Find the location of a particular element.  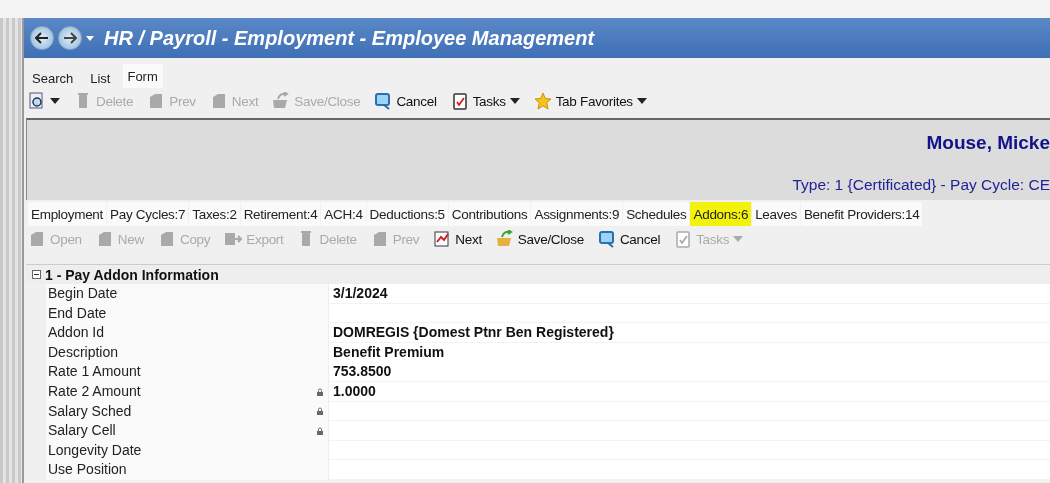

employee-type: Type: 1 {Certificated} - Pay Cycle: CE is located at coordinates (921, 185).